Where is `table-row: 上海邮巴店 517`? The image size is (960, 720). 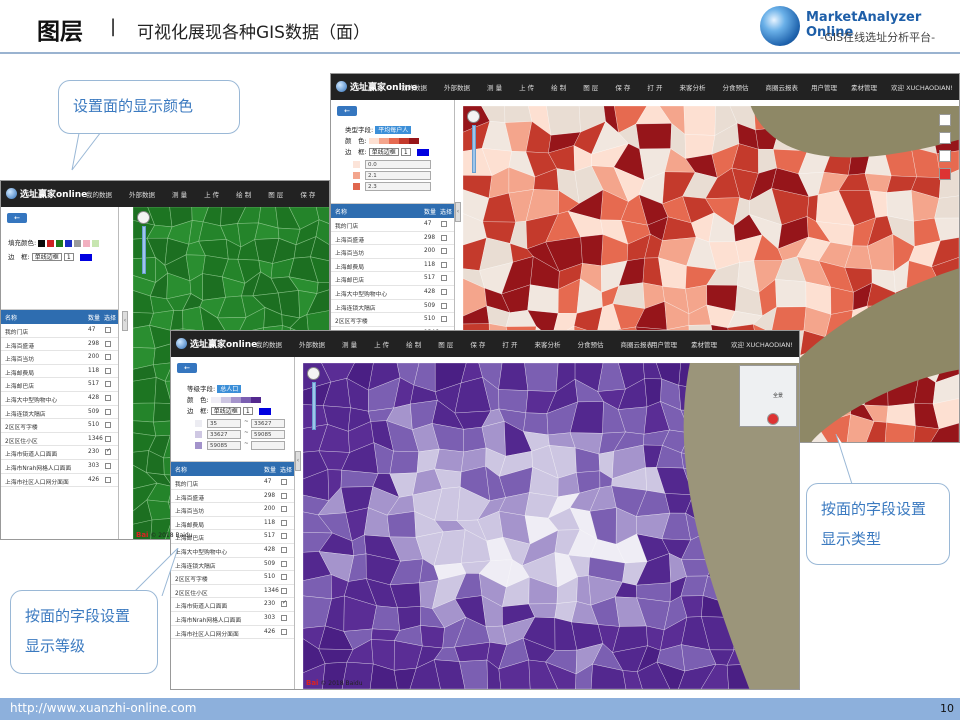 table-row: 上海邮巴店 517 is located at coordinates (392, 279).